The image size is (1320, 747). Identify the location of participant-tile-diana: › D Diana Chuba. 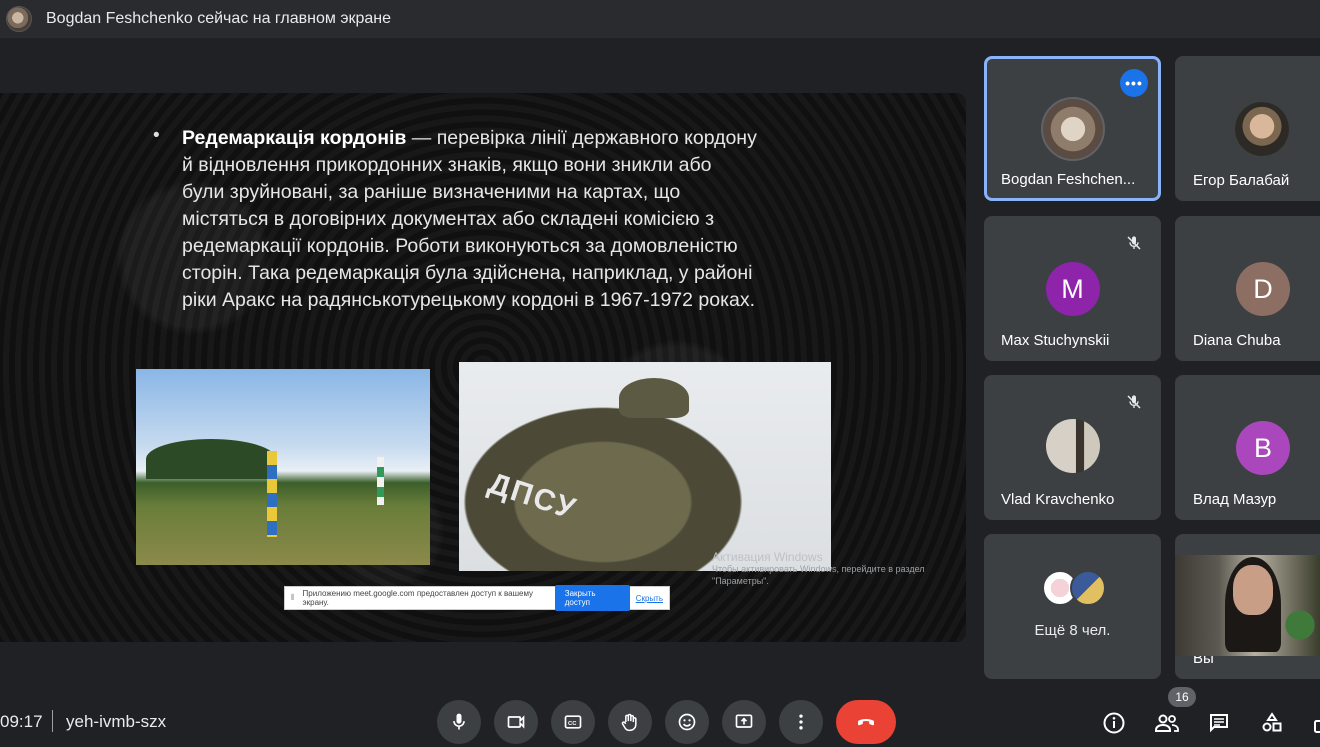
(1247, 288).